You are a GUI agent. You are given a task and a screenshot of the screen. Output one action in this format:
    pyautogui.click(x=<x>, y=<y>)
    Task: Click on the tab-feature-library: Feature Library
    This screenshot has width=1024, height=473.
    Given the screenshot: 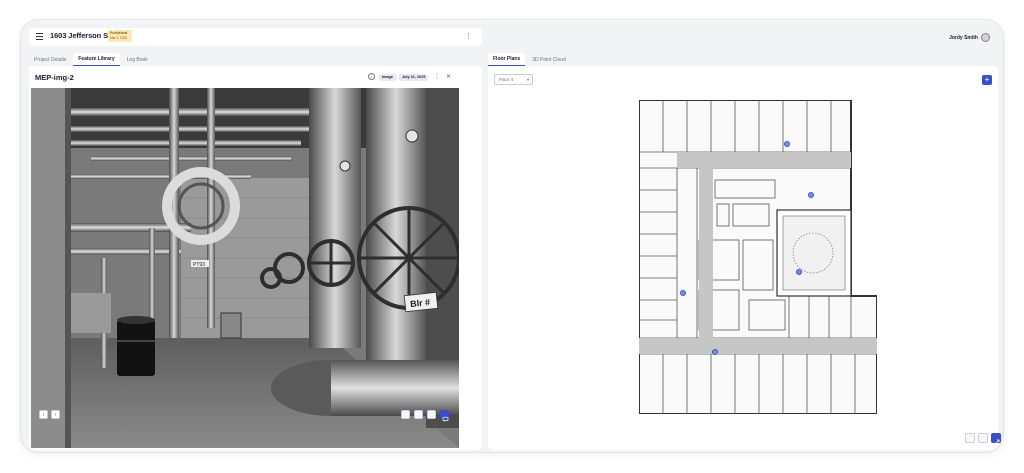 What is the action you would take?
    pyautogui.click(x=96, y=59)
    